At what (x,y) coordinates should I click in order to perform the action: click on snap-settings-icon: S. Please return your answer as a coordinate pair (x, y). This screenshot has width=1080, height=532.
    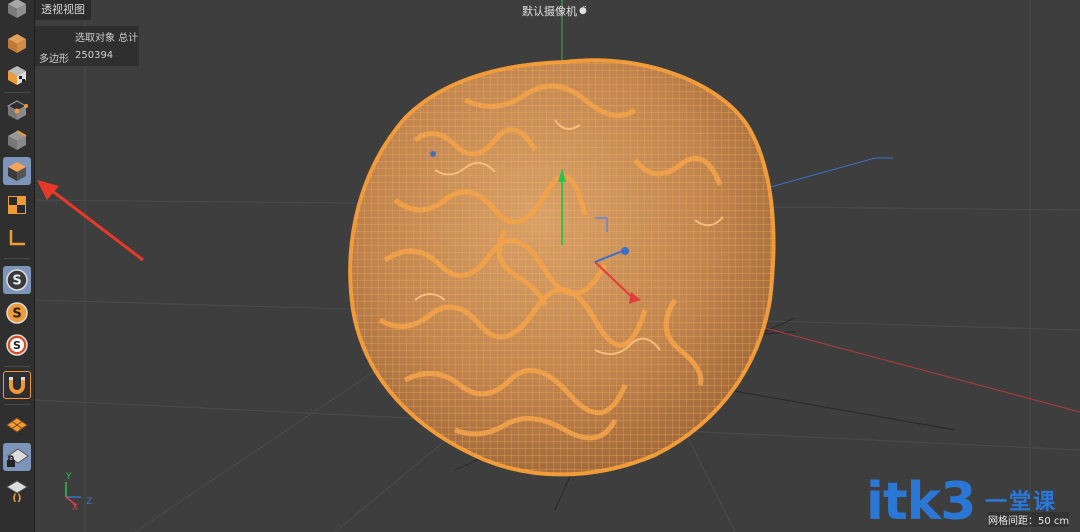
    Looking at the image, I should click on (17, 313).